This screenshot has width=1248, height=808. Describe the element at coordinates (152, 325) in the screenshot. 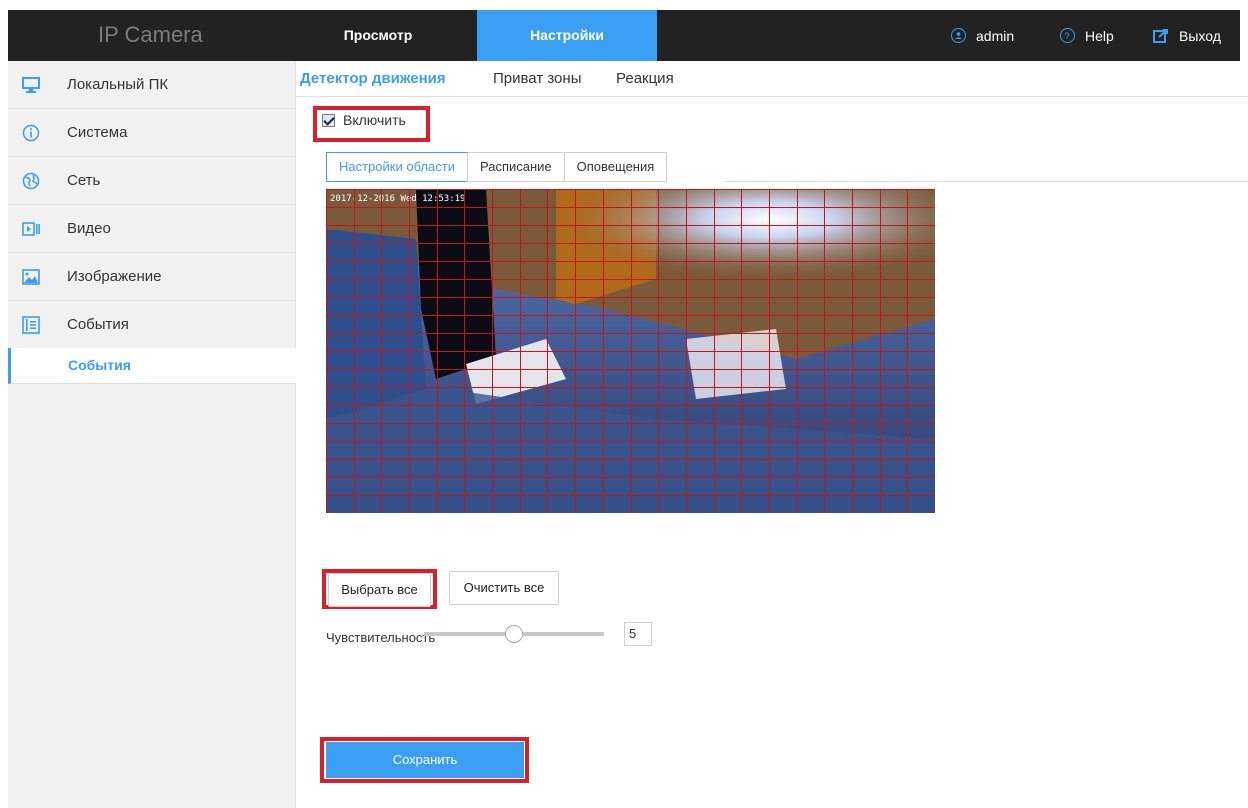

I see `sidebar-item-events: События` at that location.